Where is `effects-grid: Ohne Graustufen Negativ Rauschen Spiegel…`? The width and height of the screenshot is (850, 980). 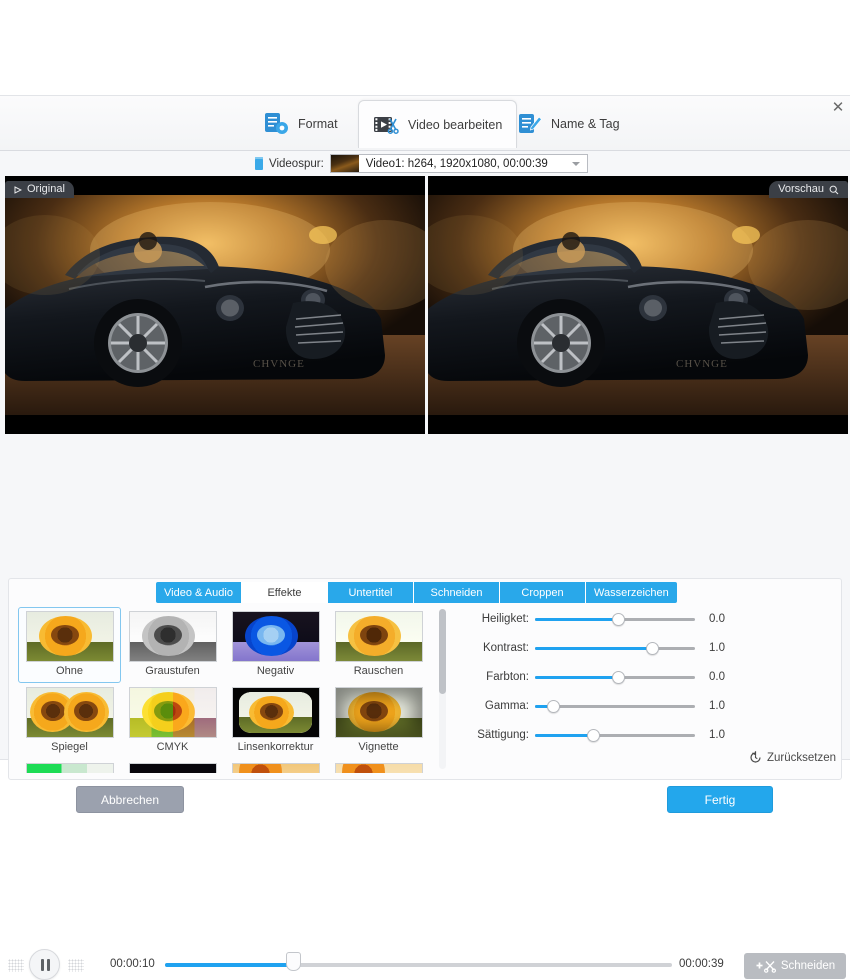
effects-grid: Ohne Graustufen Negativ Rauschen Spiegel… is located at coordinates (225, 690).